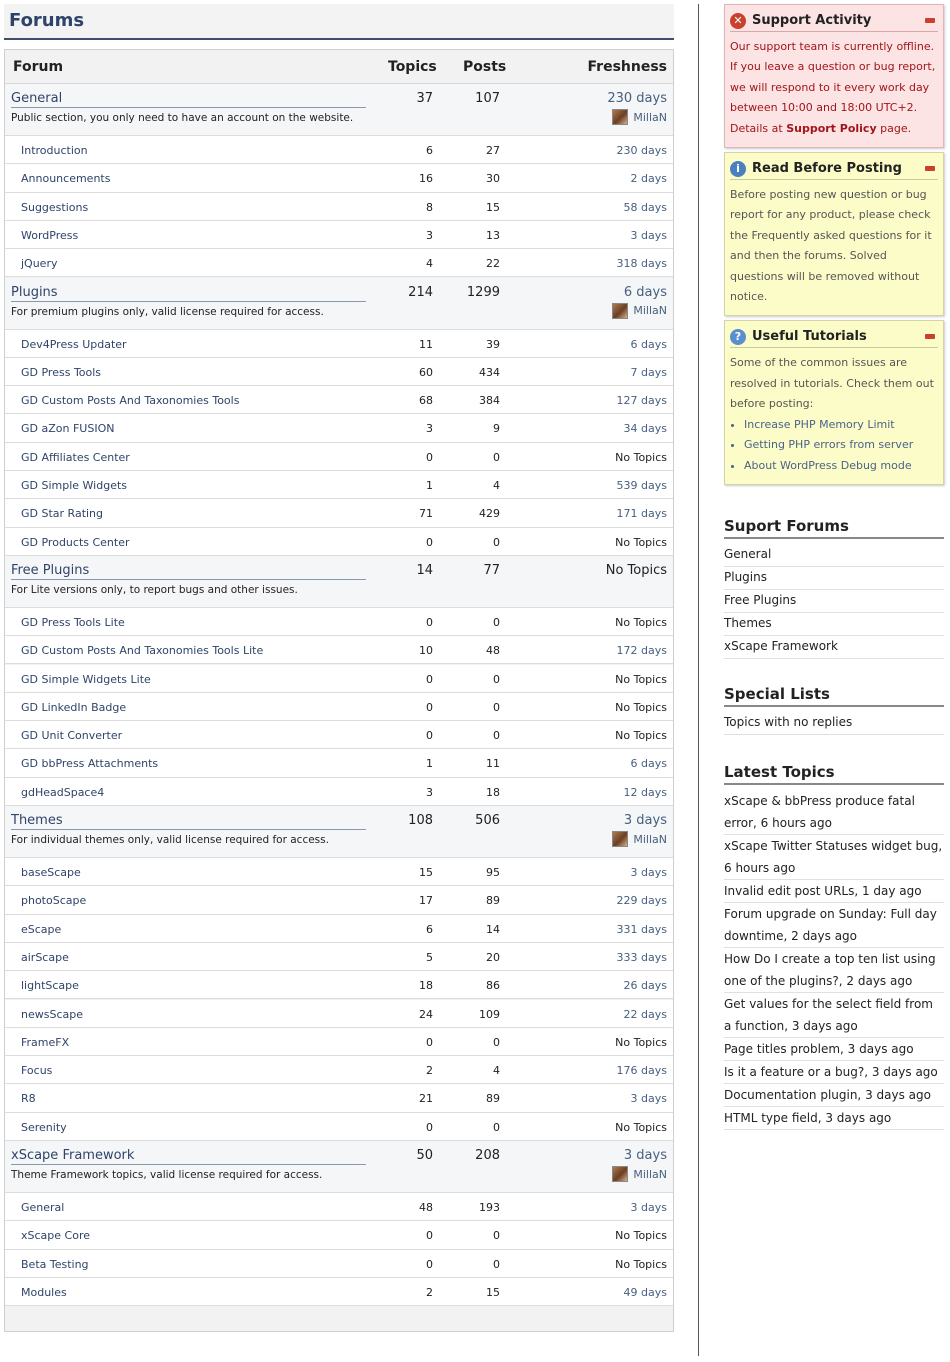  What do you see at coordinates (188, 99) in the screenshot?
I see `forum-group-link: General` at bounding box center [188, 99].